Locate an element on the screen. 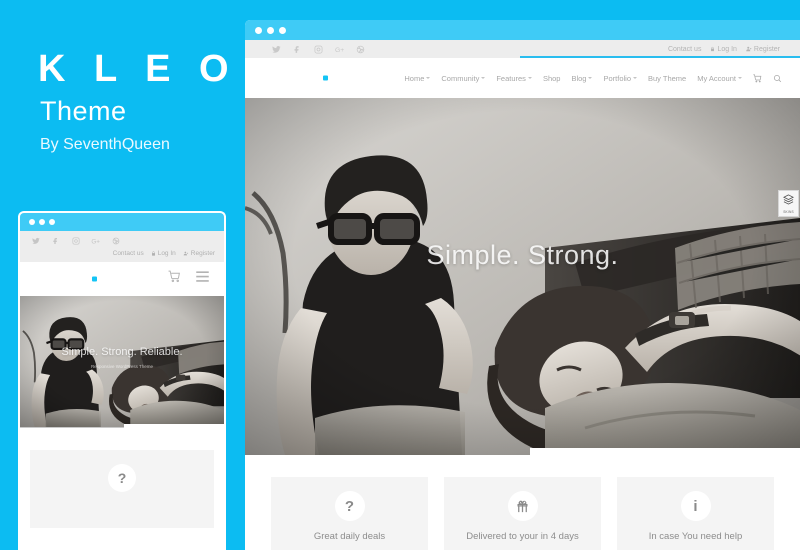  nav-item-my-account: My Account is located at coordinates (719, 78).